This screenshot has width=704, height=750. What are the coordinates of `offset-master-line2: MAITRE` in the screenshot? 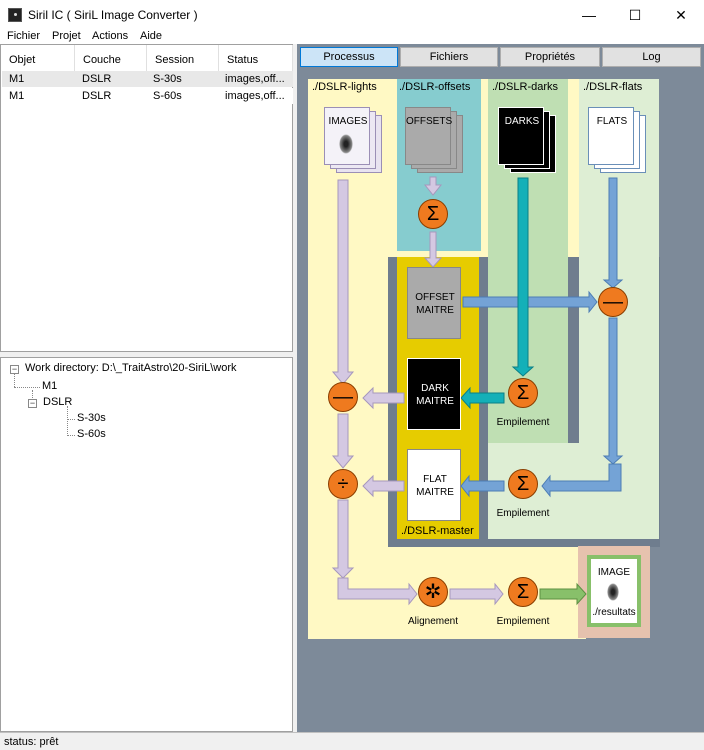 It's located at (435, 310).